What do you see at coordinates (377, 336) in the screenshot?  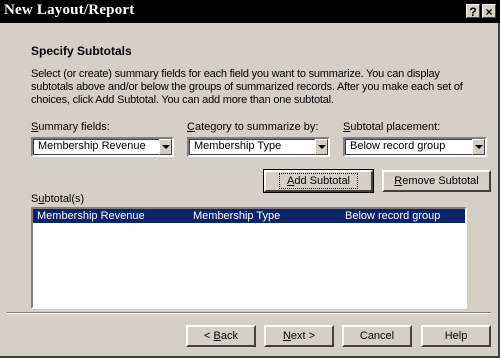 I see `cancel-button: Cancel` at bounding box center [377, 336].